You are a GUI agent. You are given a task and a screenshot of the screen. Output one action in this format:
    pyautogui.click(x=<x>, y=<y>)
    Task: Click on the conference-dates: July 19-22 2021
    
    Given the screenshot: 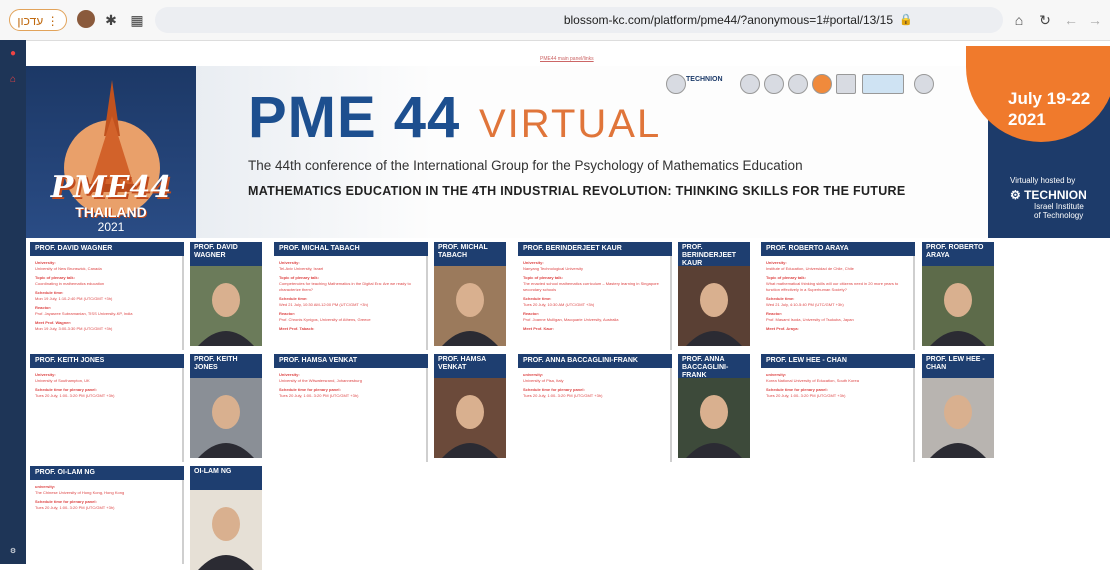 What is the action you would take?
    pyautogui.click(x=1049, y=109)
    